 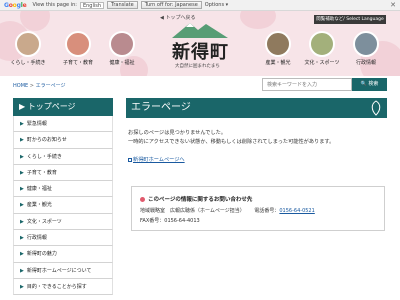 I want to click on info-icon, so click(x=142, y=199).